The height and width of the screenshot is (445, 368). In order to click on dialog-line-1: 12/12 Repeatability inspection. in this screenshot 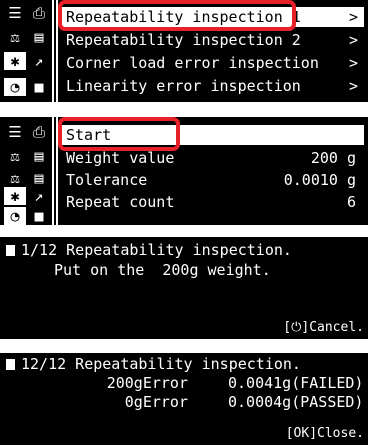, I will do `click(153, 364)`.